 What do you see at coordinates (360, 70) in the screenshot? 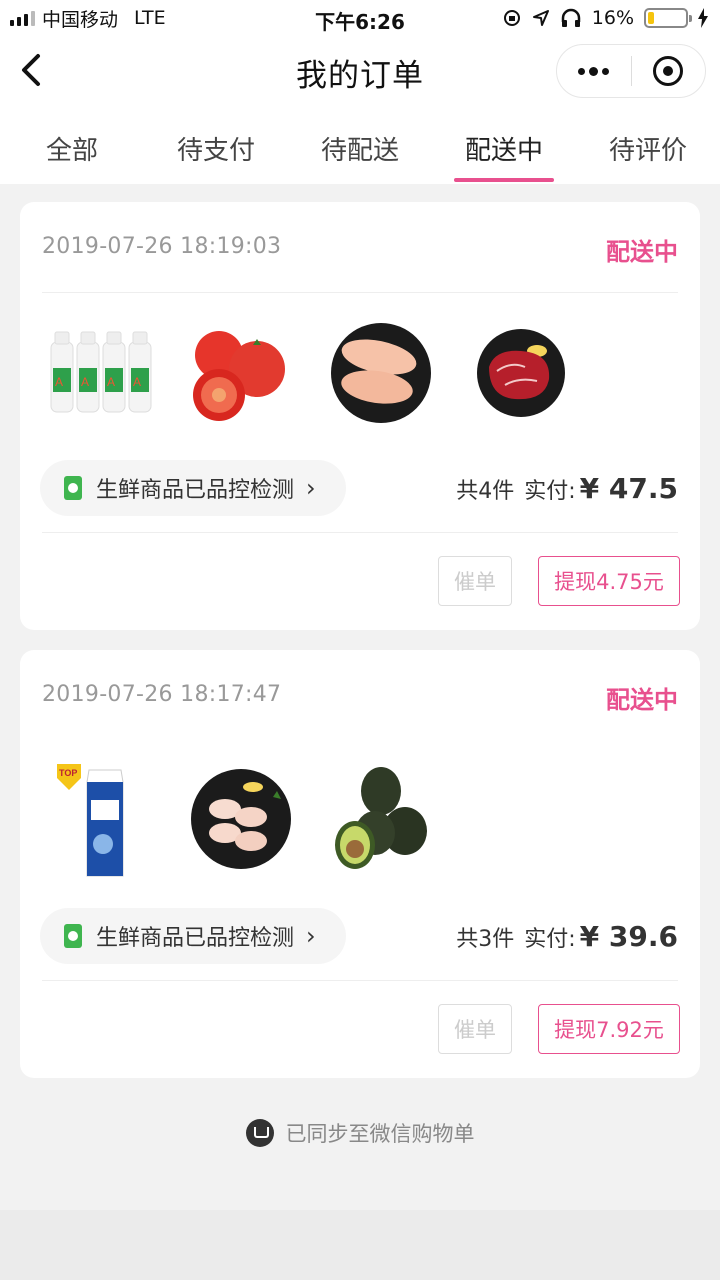
I see `nav-bar: 我的订单` at bounding box center [360, 70].